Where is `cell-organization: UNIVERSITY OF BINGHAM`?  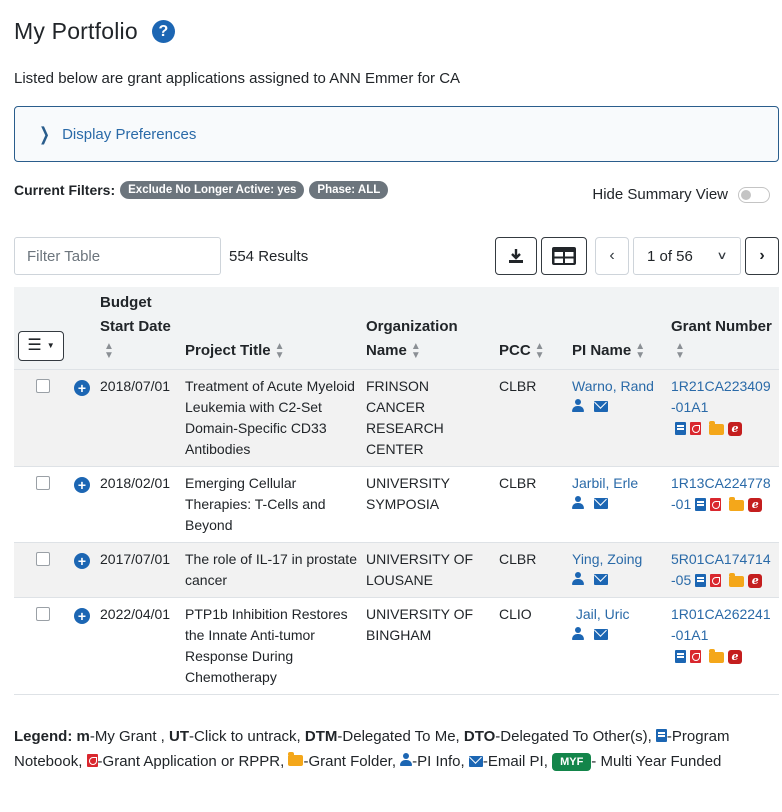 cell-organization: UNIVERSITY OF BINGHAM is located at coordinates (428, 646).